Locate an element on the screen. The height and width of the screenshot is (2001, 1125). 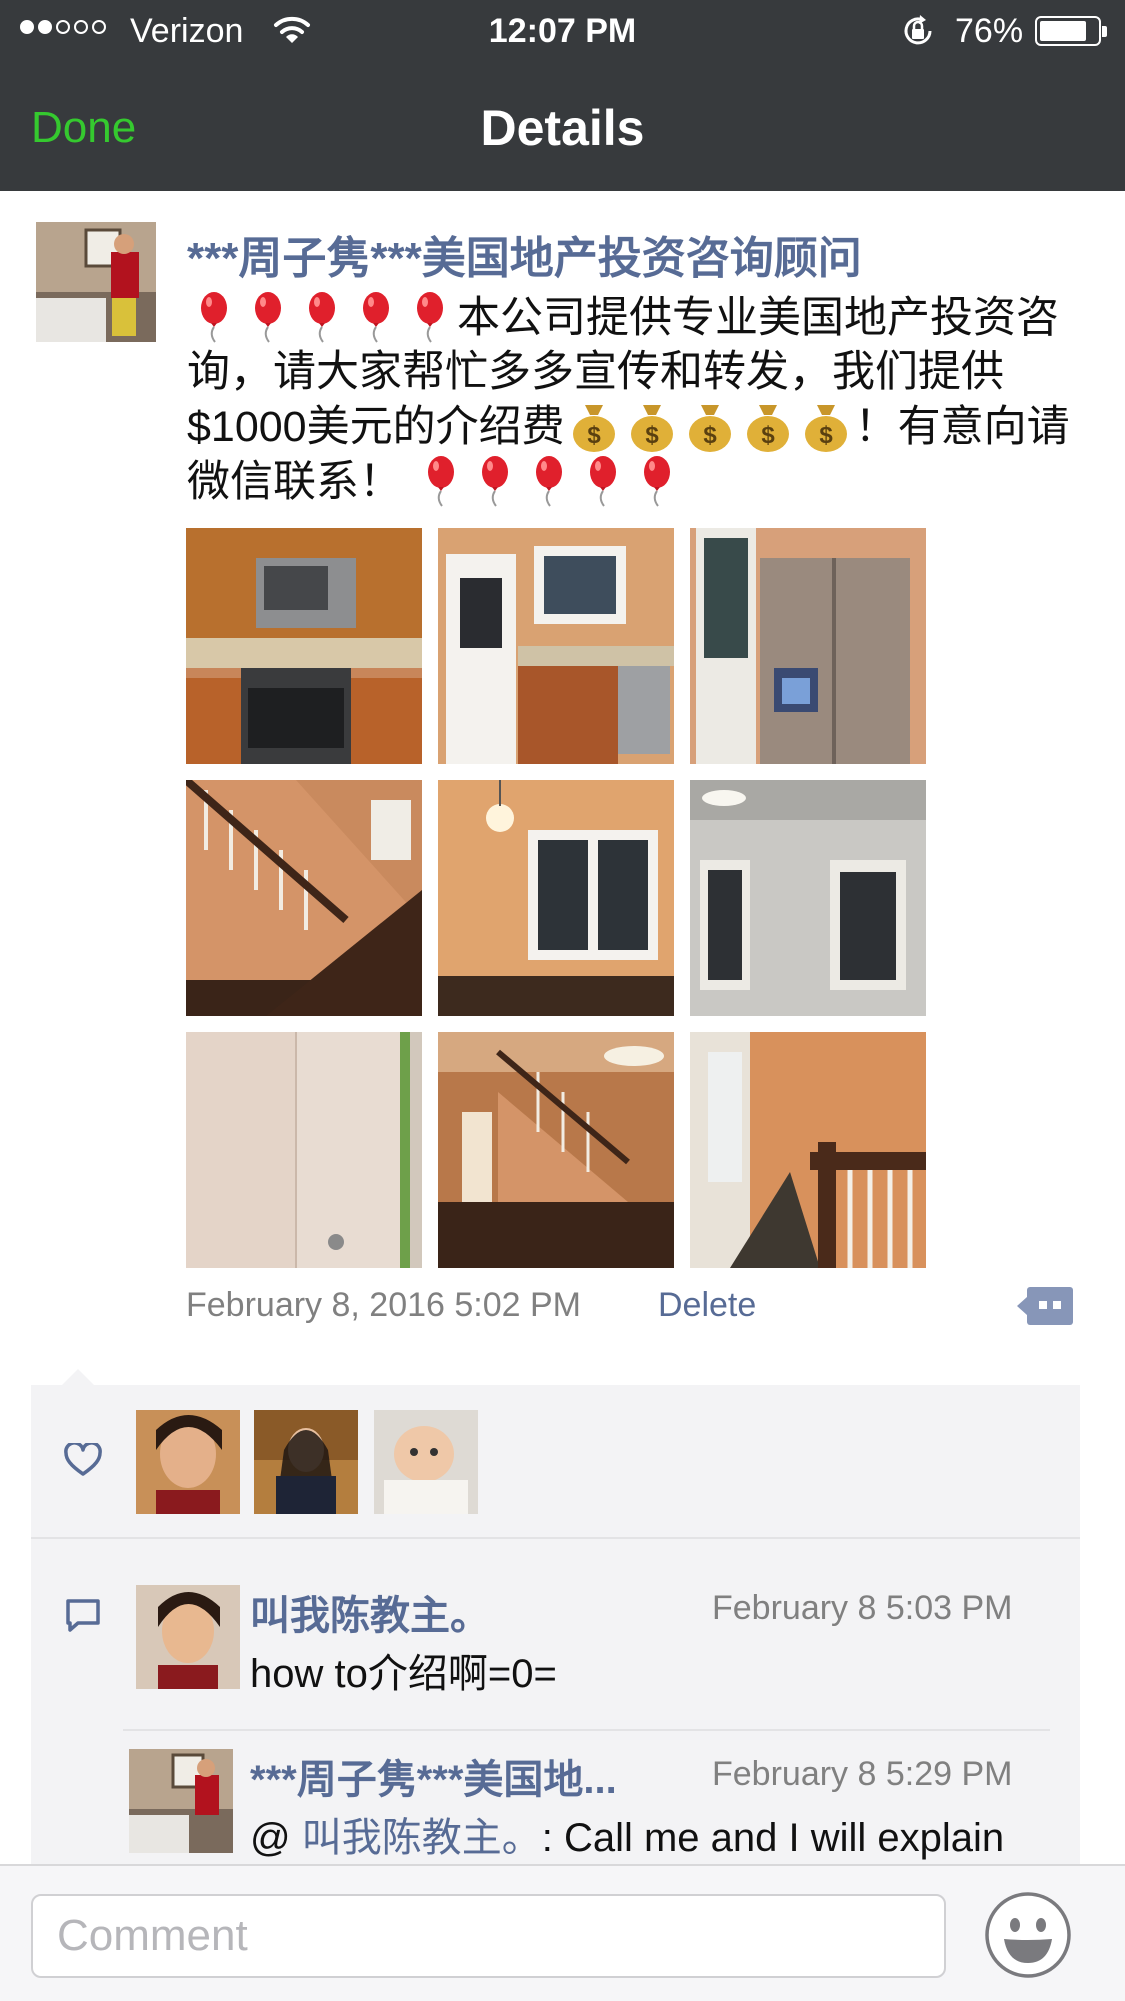
comment-time: February 8 5:29 PM is located at coordinates (862, 1774).